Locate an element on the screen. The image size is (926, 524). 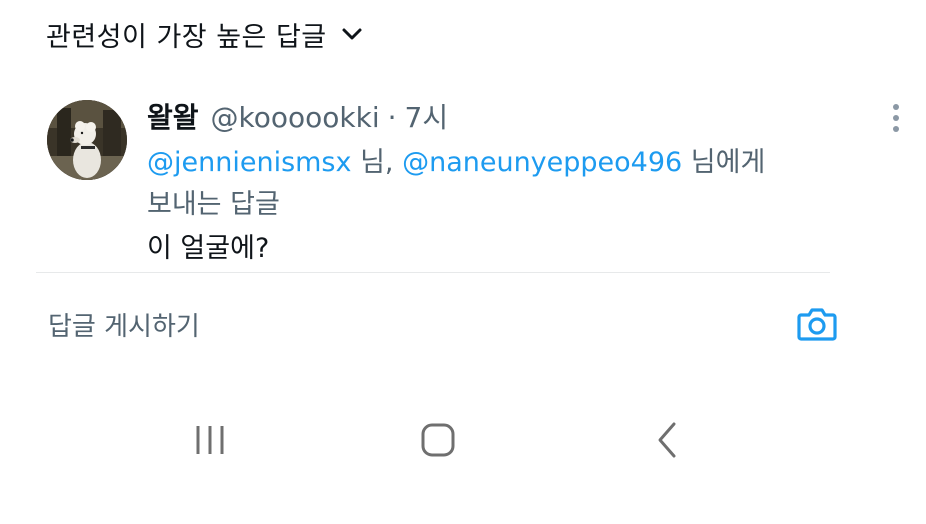
back-icon is located at coordinates (668, 440).